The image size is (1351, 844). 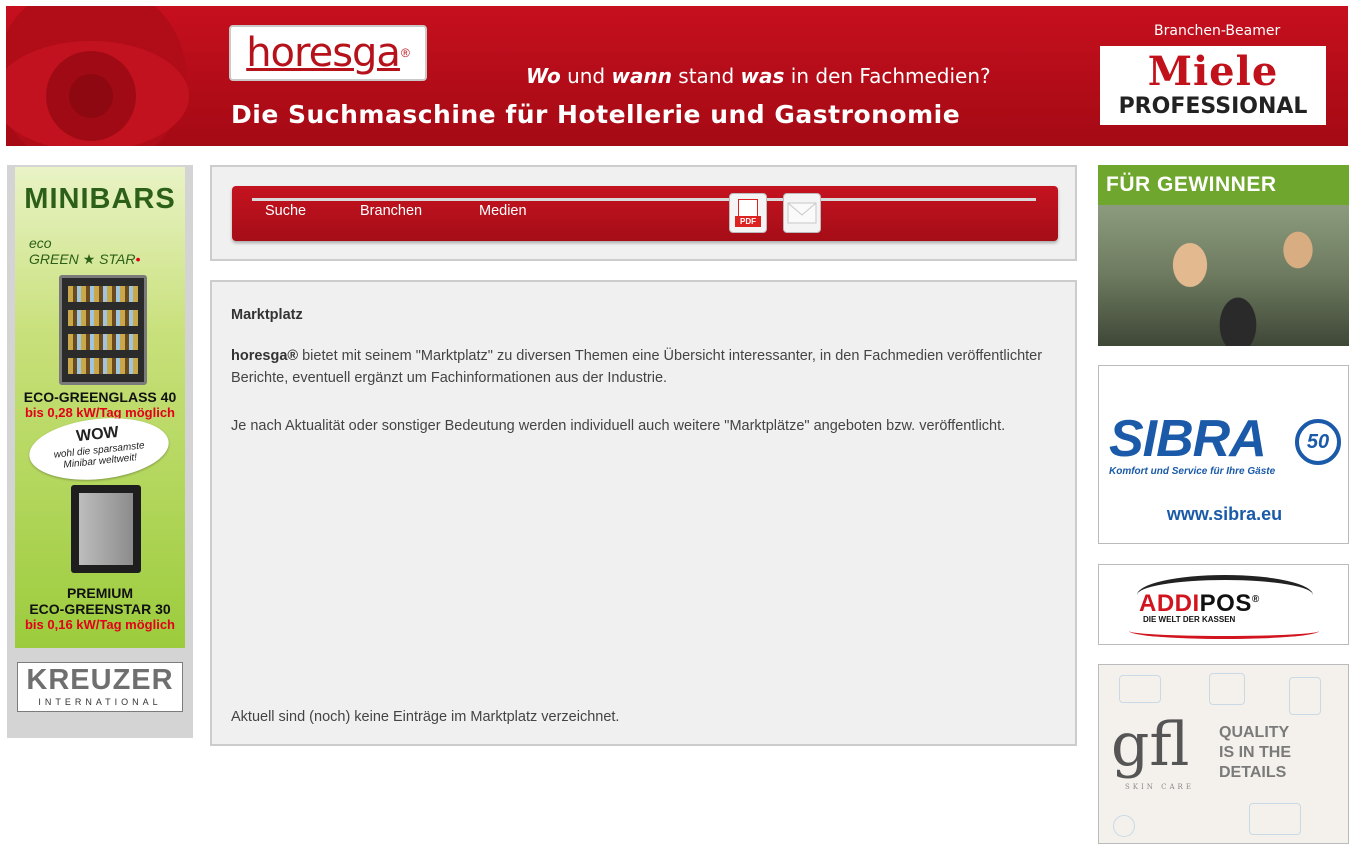 What do you see at coordinates (1192, 471) in the screenshot?
I see `sibra-slogan: Komfort und Service für Ihre Gäste` at bounding box center [1192, 471].